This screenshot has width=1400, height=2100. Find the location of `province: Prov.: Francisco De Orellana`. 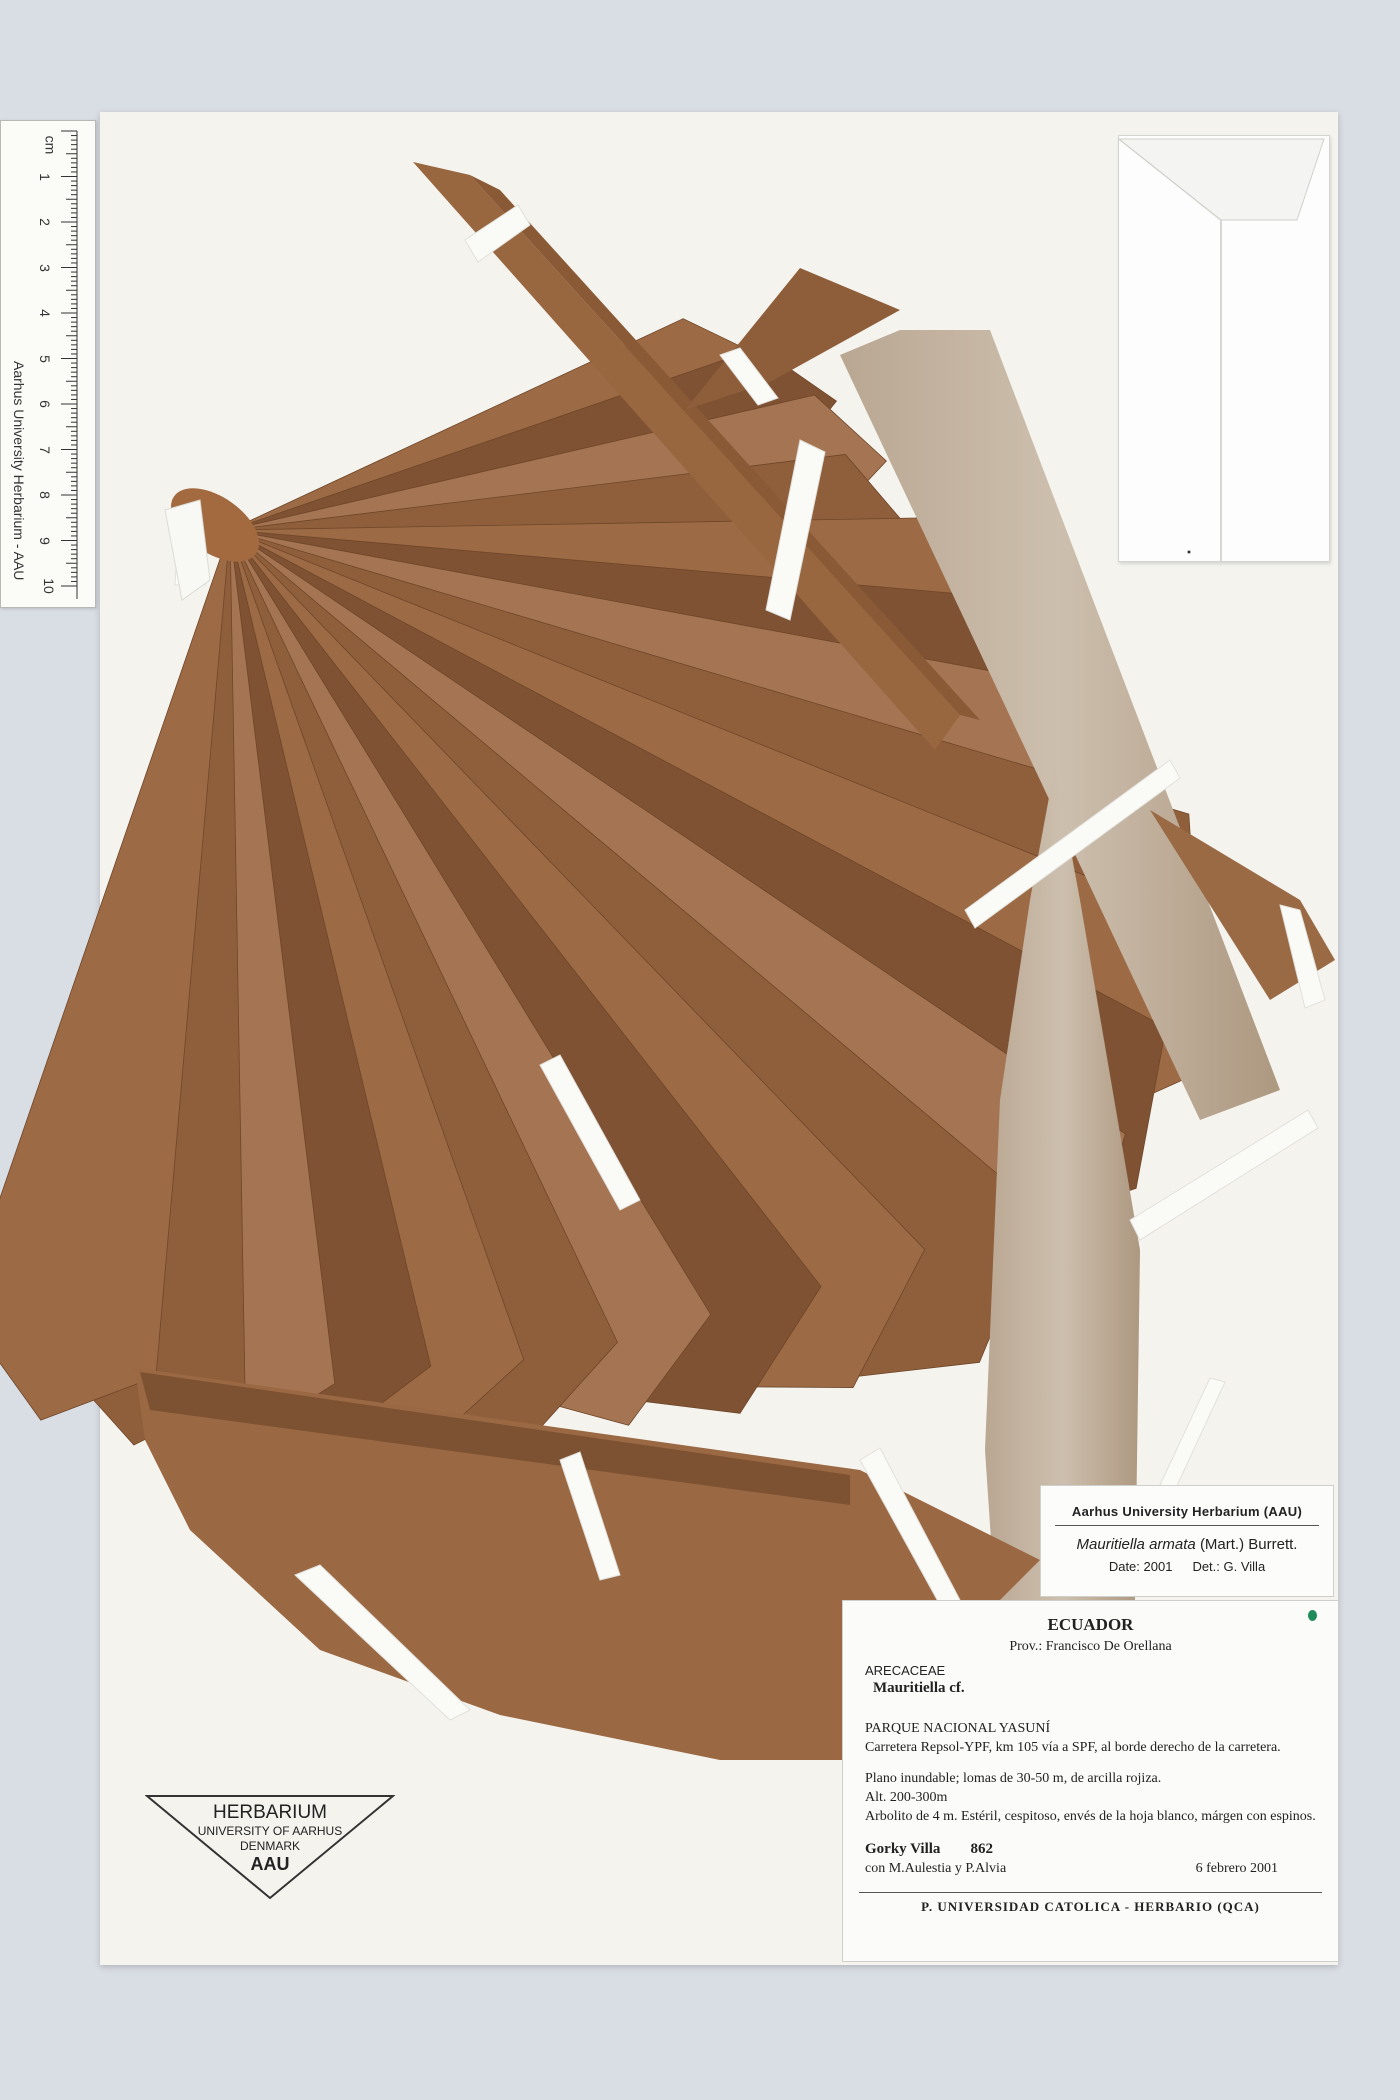

province: Prov.: Francisco De Orellana is located at coordinates (1090, 1646).